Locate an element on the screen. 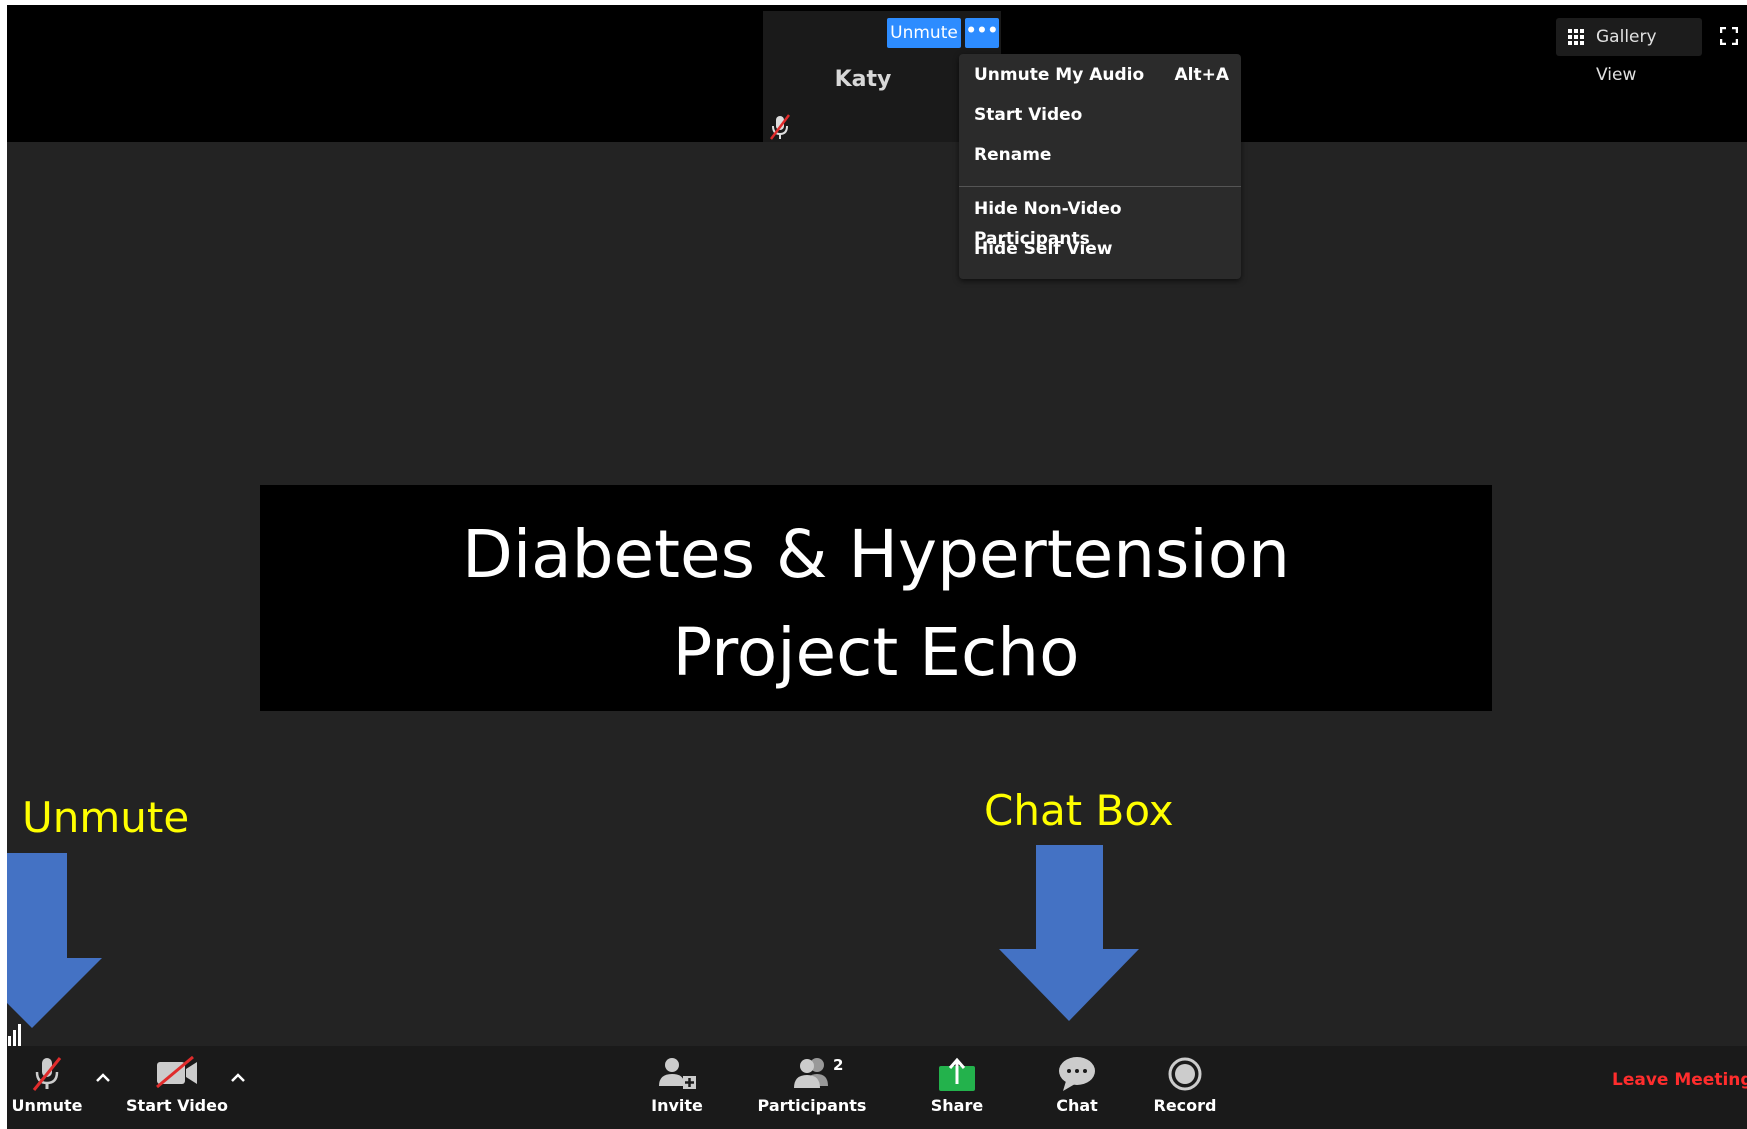  grid-icon is located at coordinates (1576, 37).